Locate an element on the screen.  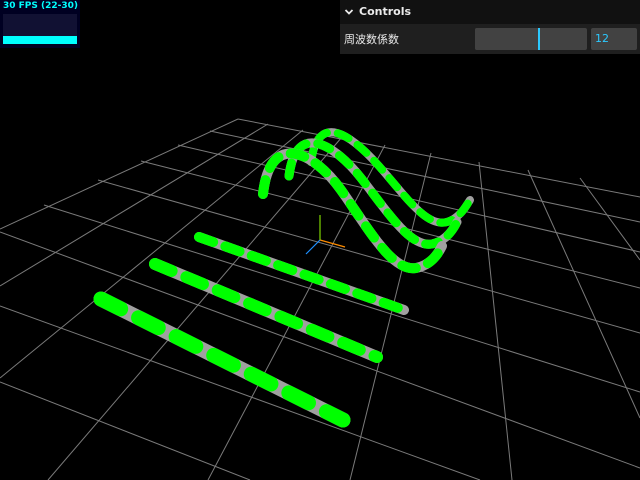
frequency-coefficient-slider is located at coordinates (531, 39).